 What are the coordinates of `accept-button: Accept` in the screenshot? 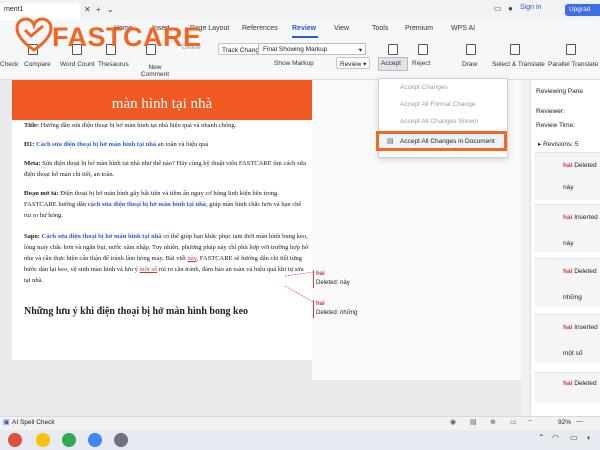 It's located at (391, 63).